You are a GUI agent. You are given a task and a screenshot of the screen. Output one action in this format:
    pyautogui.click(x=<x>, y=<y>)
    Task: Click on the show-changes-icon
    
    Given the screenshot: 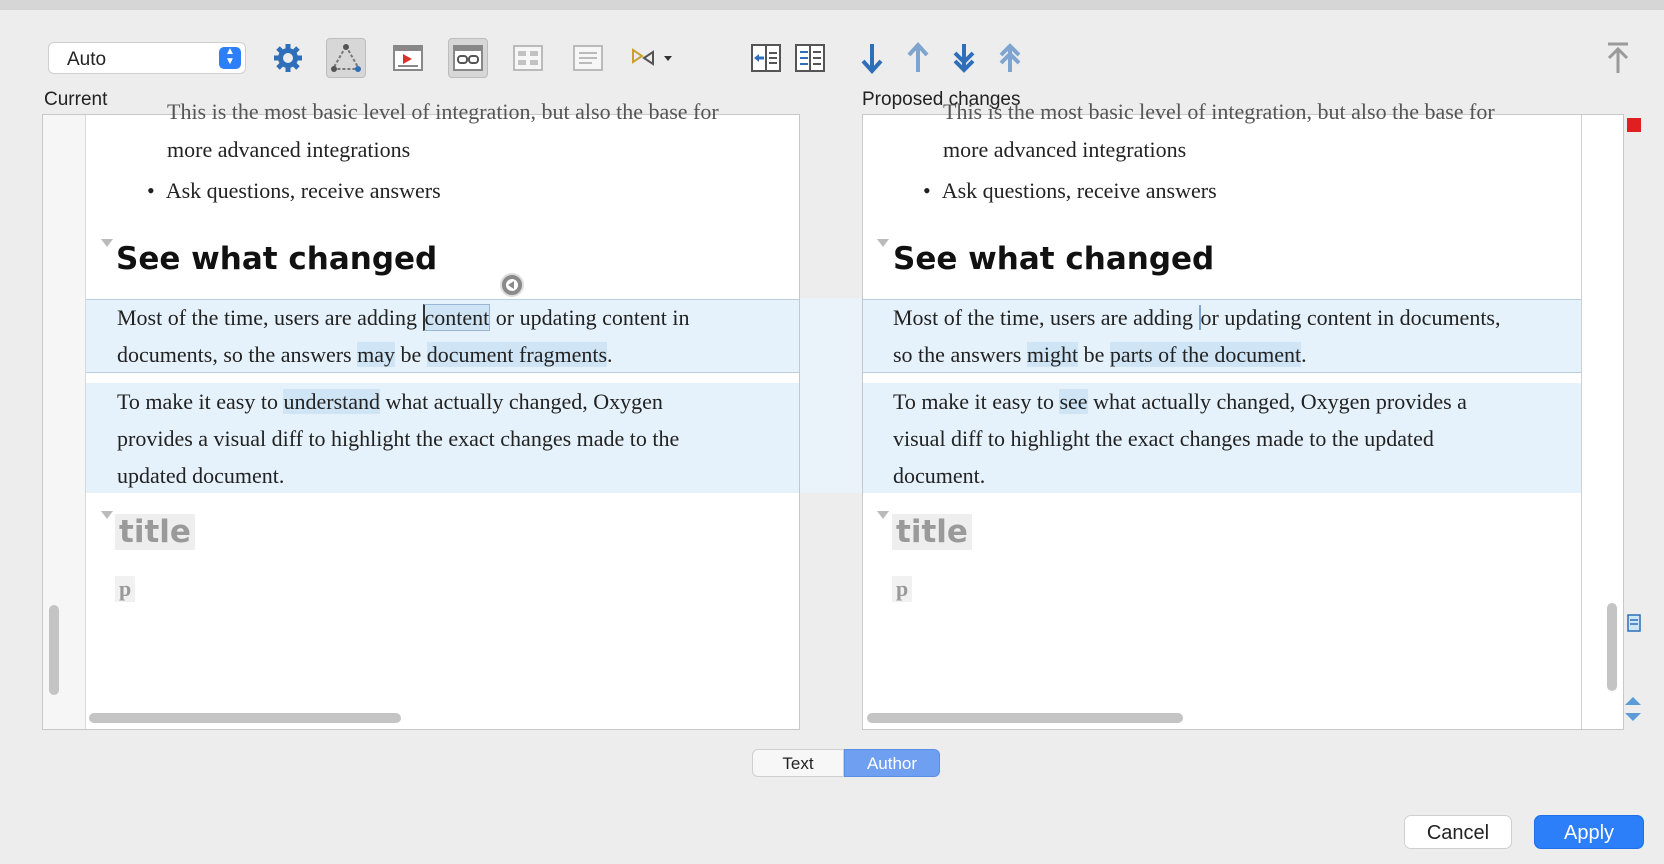 What is the action you would take?
    pyautogui.click(x=408, y=58)
    